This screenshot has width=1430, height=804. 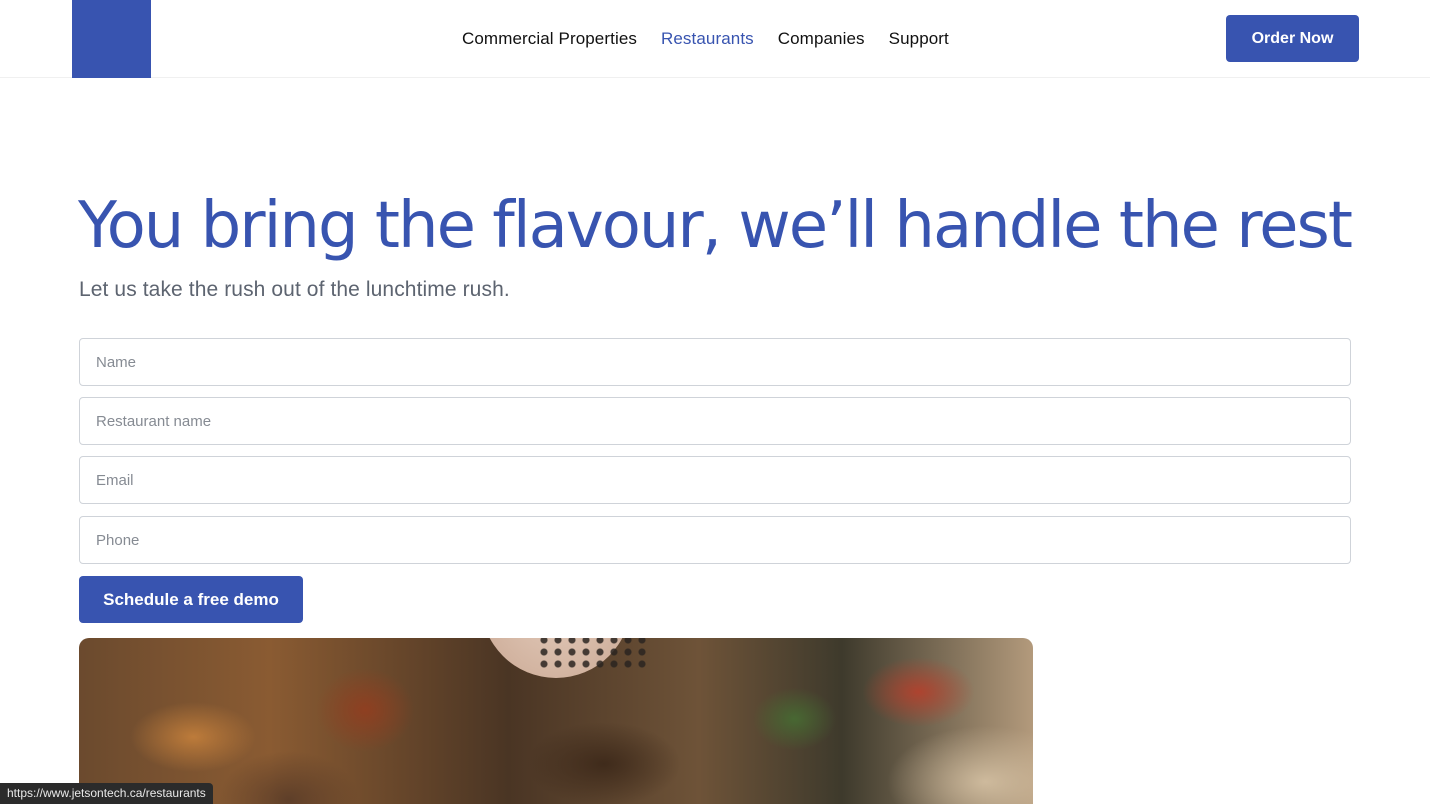 What do you see at coordinates (549, 39) in the screenshot?
I see `nav-item-commercial-properties: Commercial Properties` at bounding box center [549, 39].